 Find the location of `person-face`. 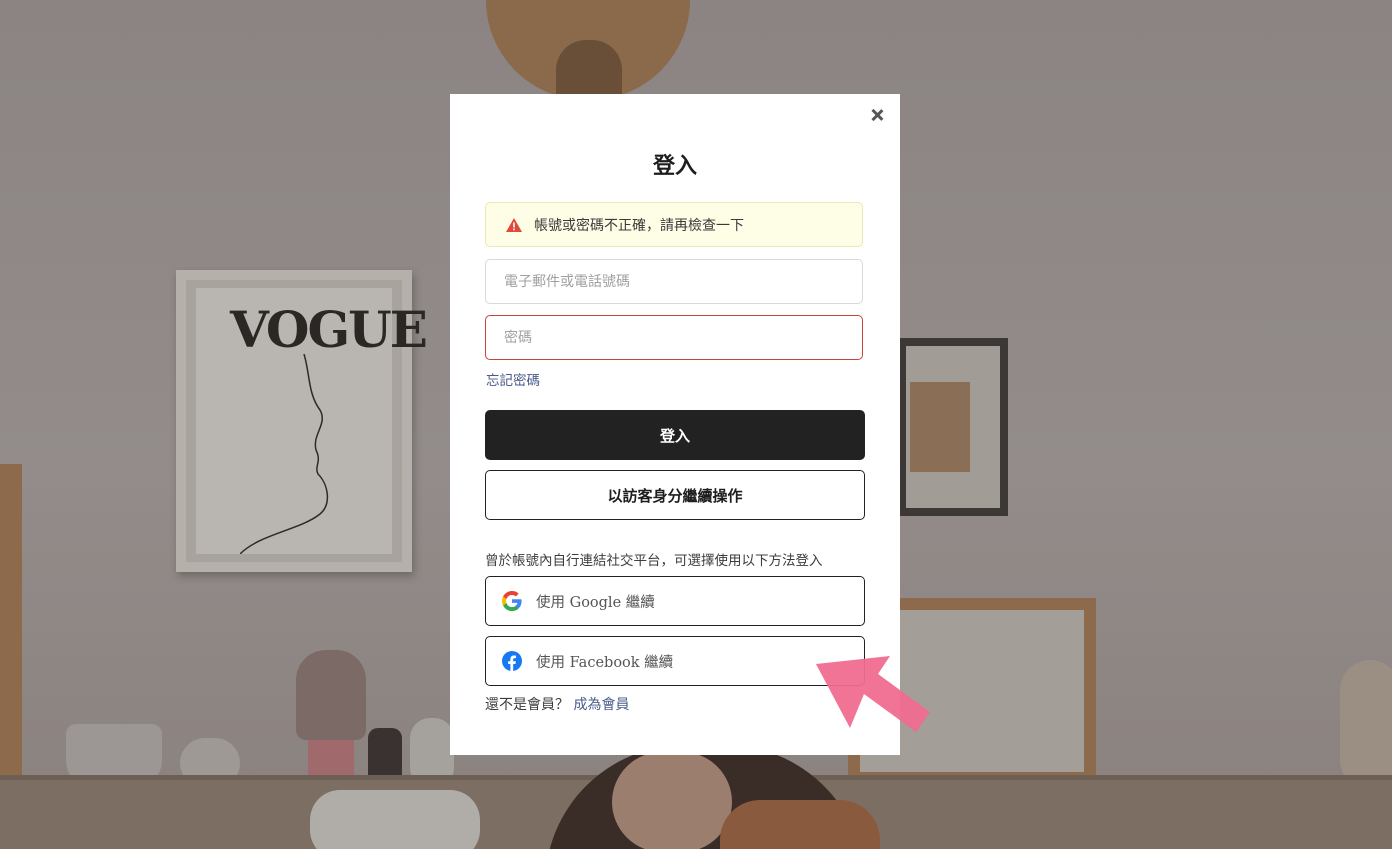

person-face is located at coordinates (672, 800).